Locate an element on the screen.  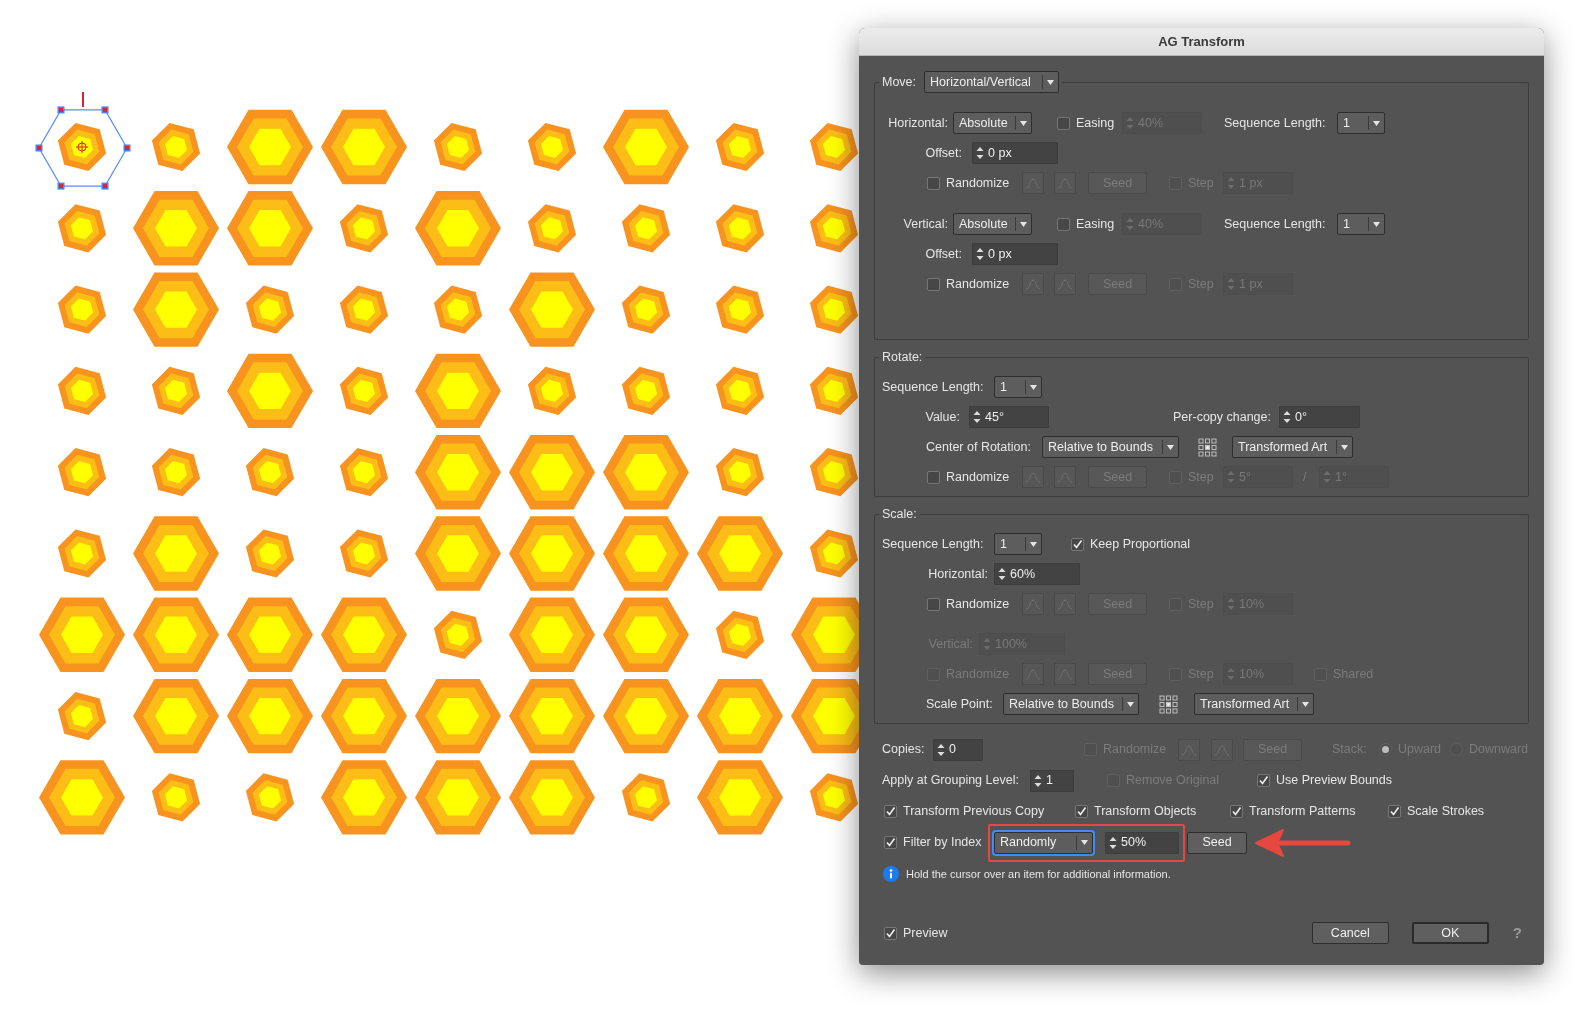
field-label: / is located at coordinates (1305, 477).